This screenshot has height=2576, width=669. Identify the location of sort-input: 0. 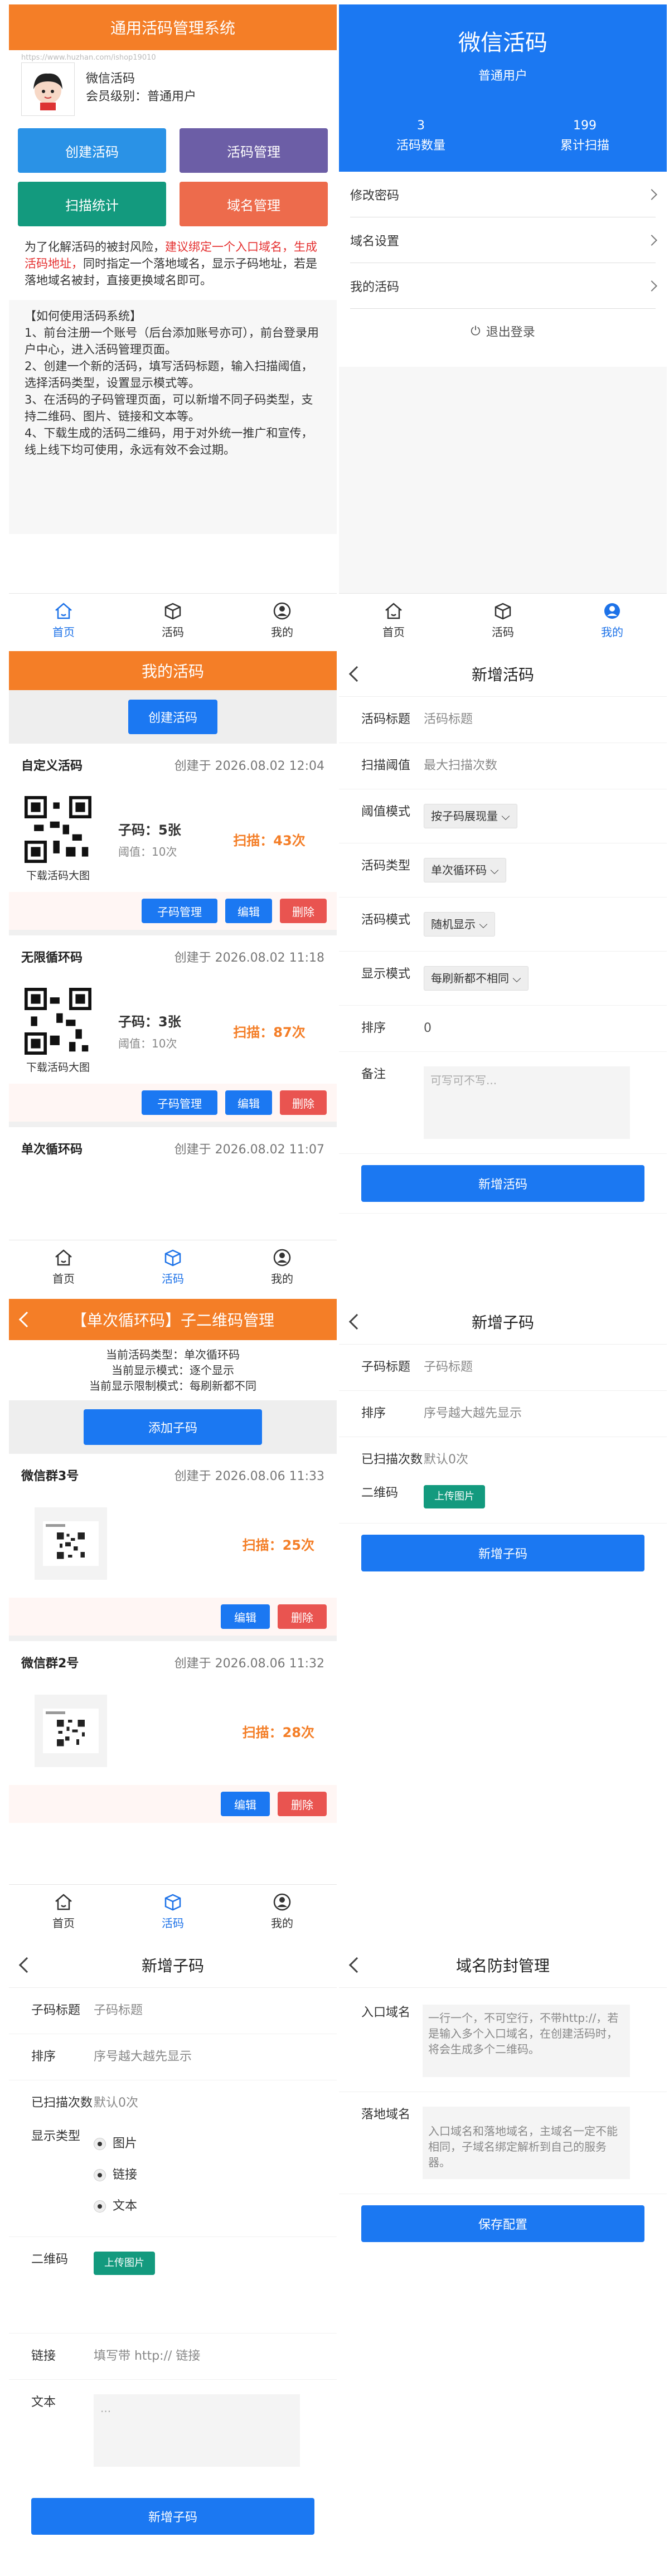
(545, 1028).